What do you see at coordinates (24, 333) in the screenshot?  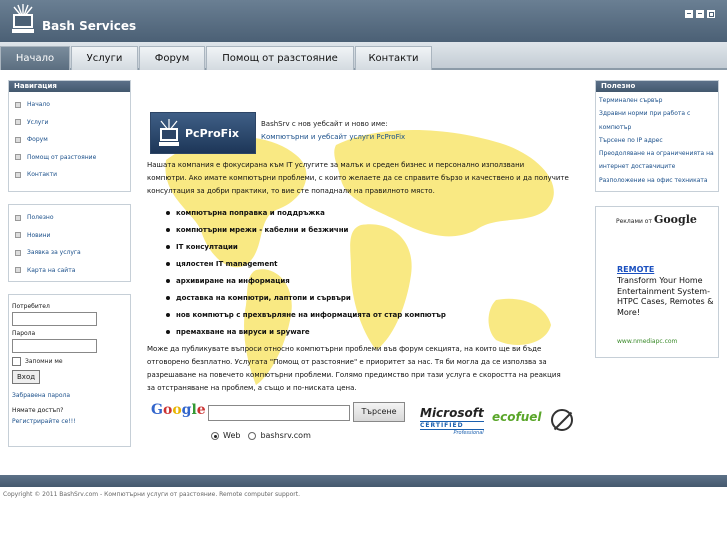 I see `password-label: Парола` at bounding box center [24, 333].